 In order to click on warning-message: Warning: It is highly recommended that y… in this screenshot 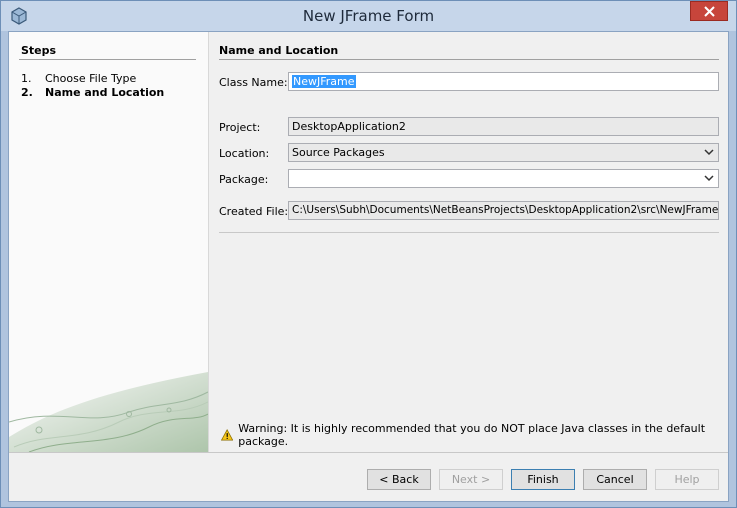, I will do `click(474, 435)`.